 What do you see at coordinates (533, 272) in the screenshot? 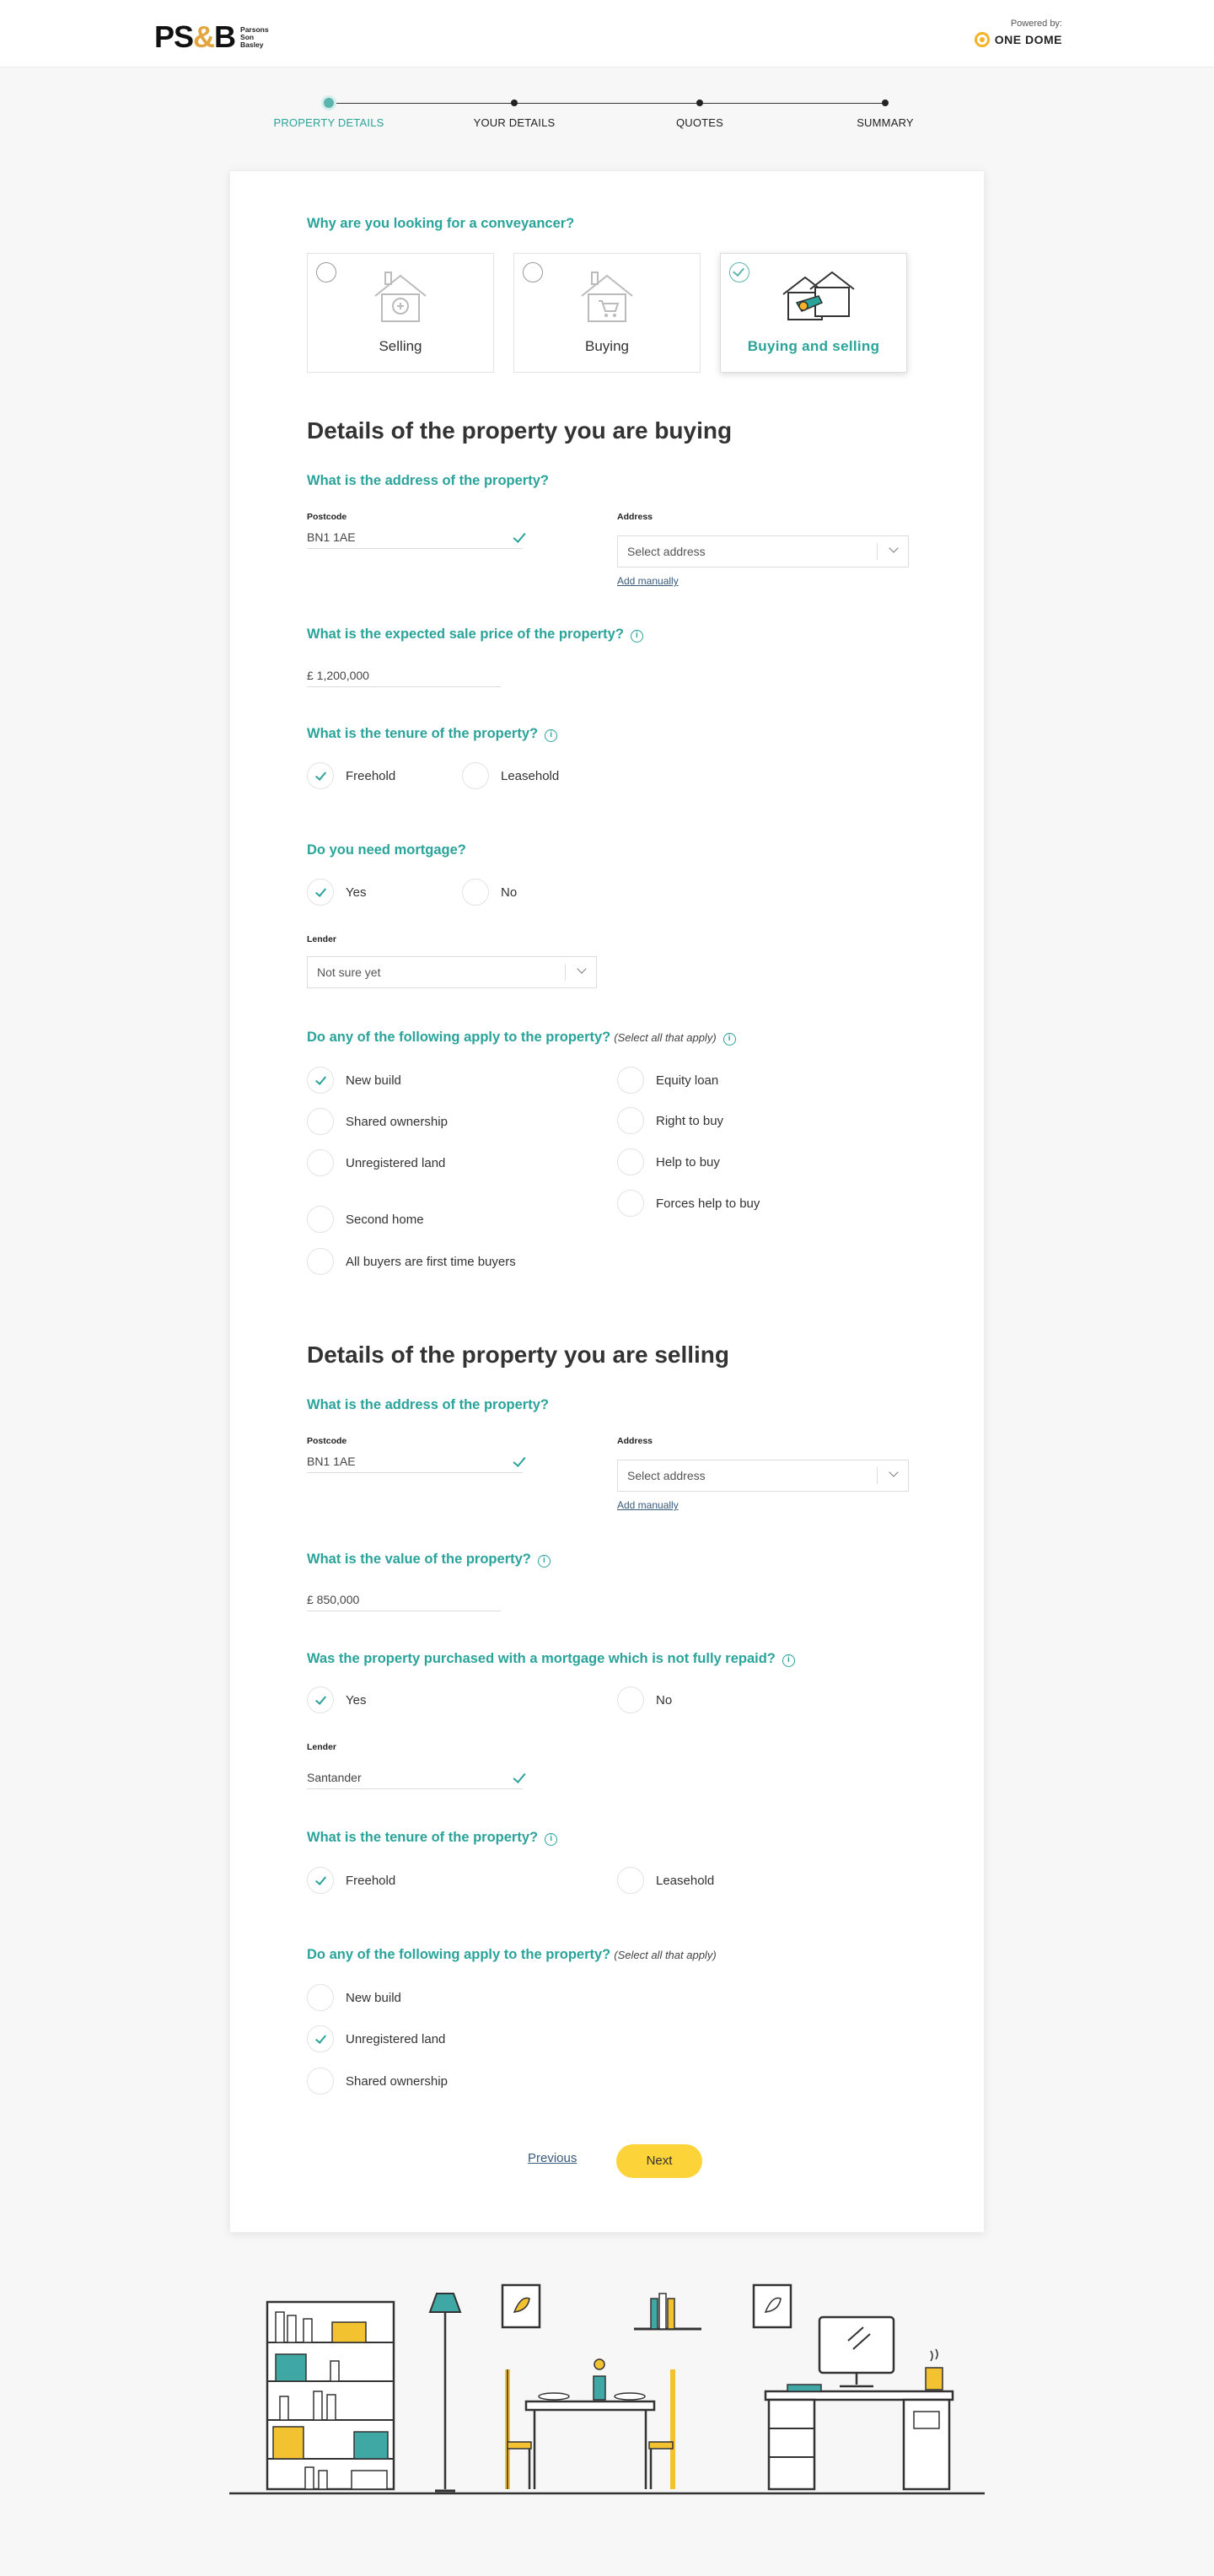
I see `option-buying-radio` at bounding box center [533, 272].